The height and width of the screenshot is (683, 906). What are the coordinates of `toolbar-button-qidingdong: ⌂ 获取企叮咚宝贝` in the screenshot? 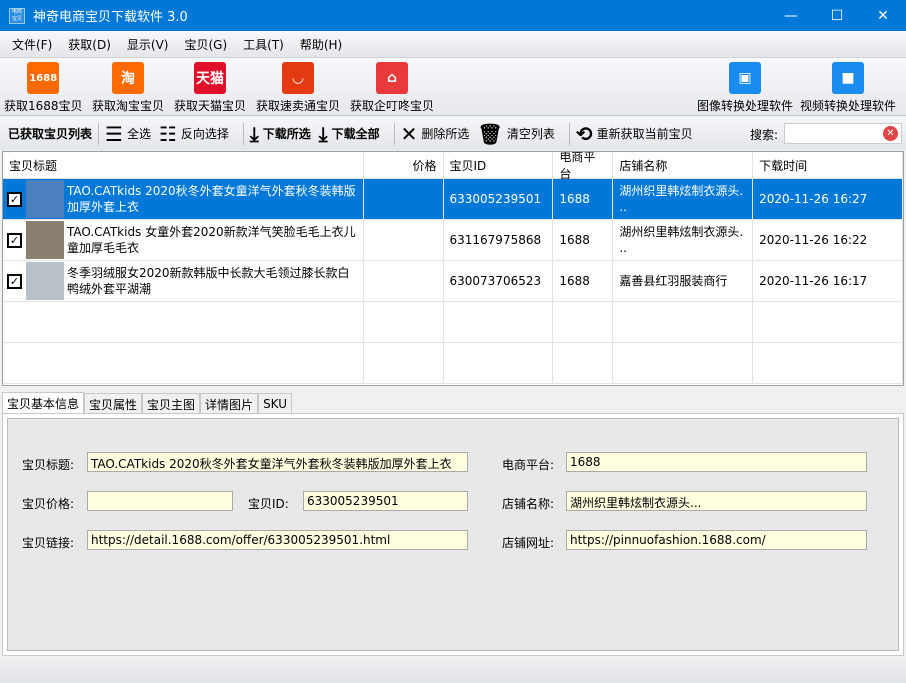 It's located at (392, 88).